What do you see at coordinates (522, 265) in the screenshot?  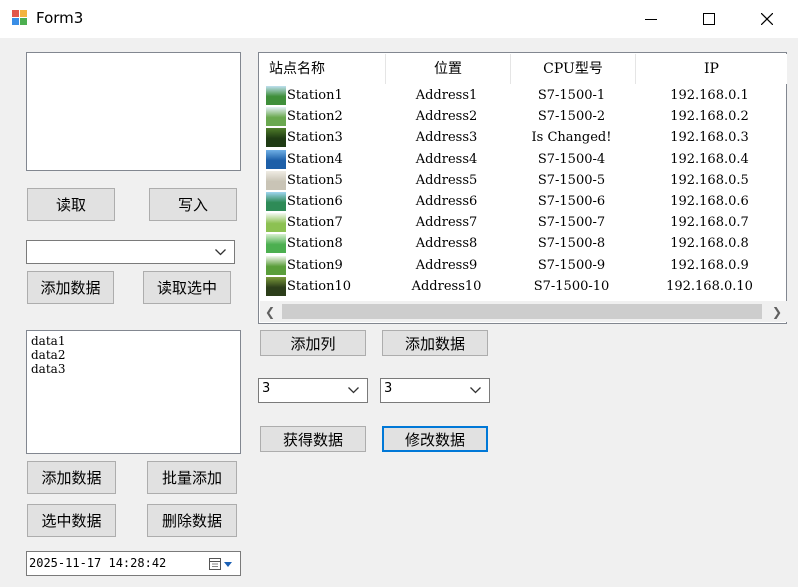 I see `table-row: Station9 Address9 S7-1500-9 192.168.0.9` at bounding box center [522, 265].